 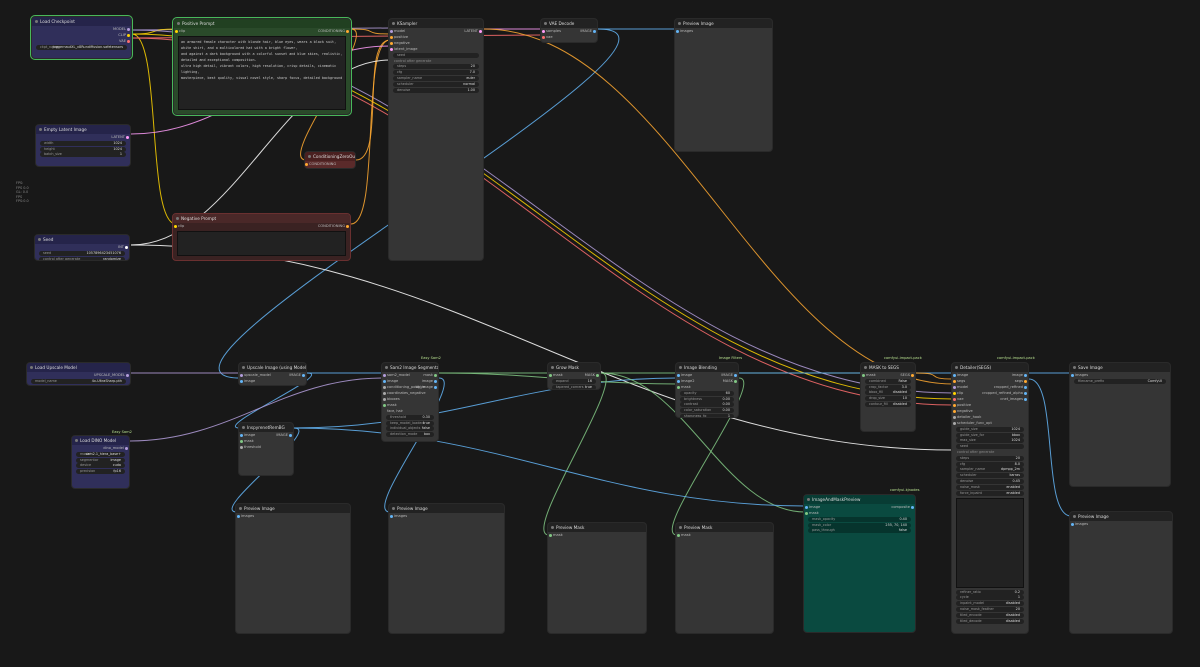 What do you see at coordinates (100, 440) in the screenshot?
I see `node-title: Load DINO Model` at bounding box center [100, 440].